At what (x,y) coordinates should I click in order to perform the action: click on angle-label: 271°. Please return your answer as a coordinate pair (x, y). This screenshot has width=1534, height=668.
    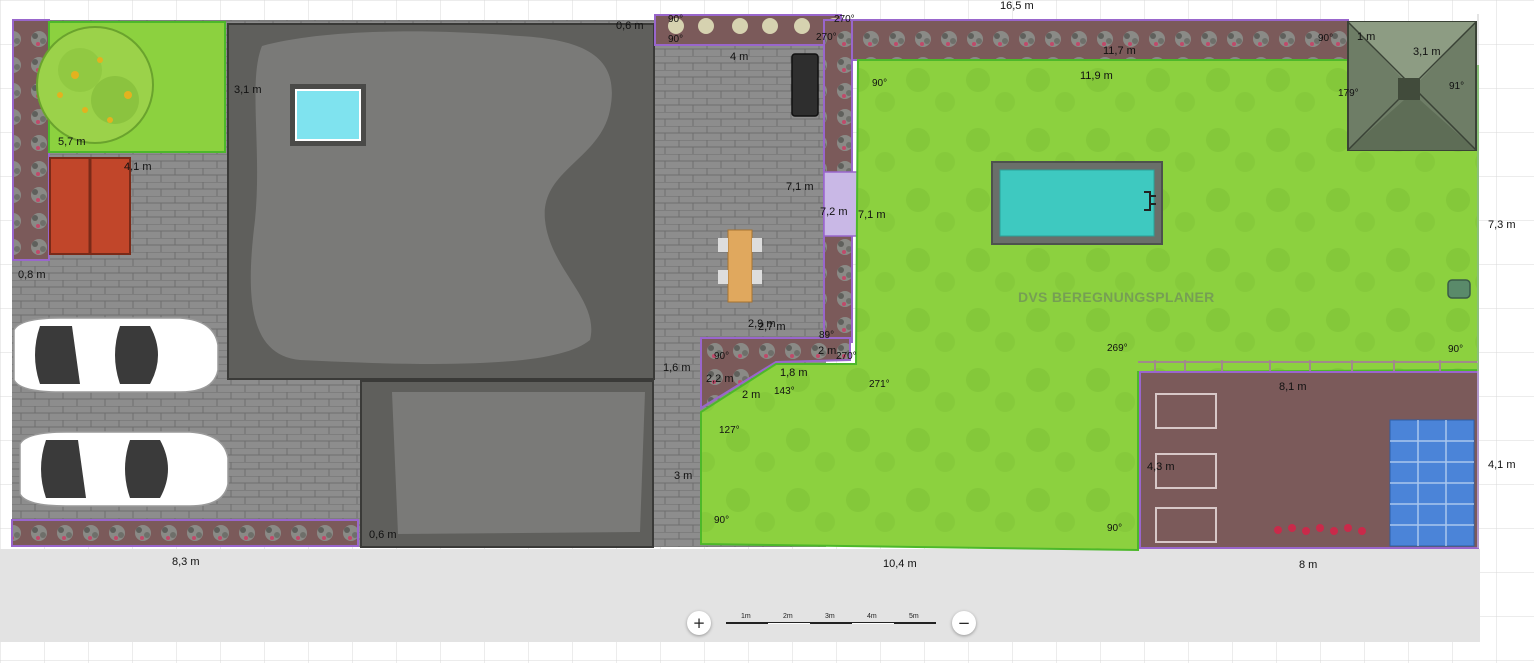
    Looking at the image, I should click on (879, 384).